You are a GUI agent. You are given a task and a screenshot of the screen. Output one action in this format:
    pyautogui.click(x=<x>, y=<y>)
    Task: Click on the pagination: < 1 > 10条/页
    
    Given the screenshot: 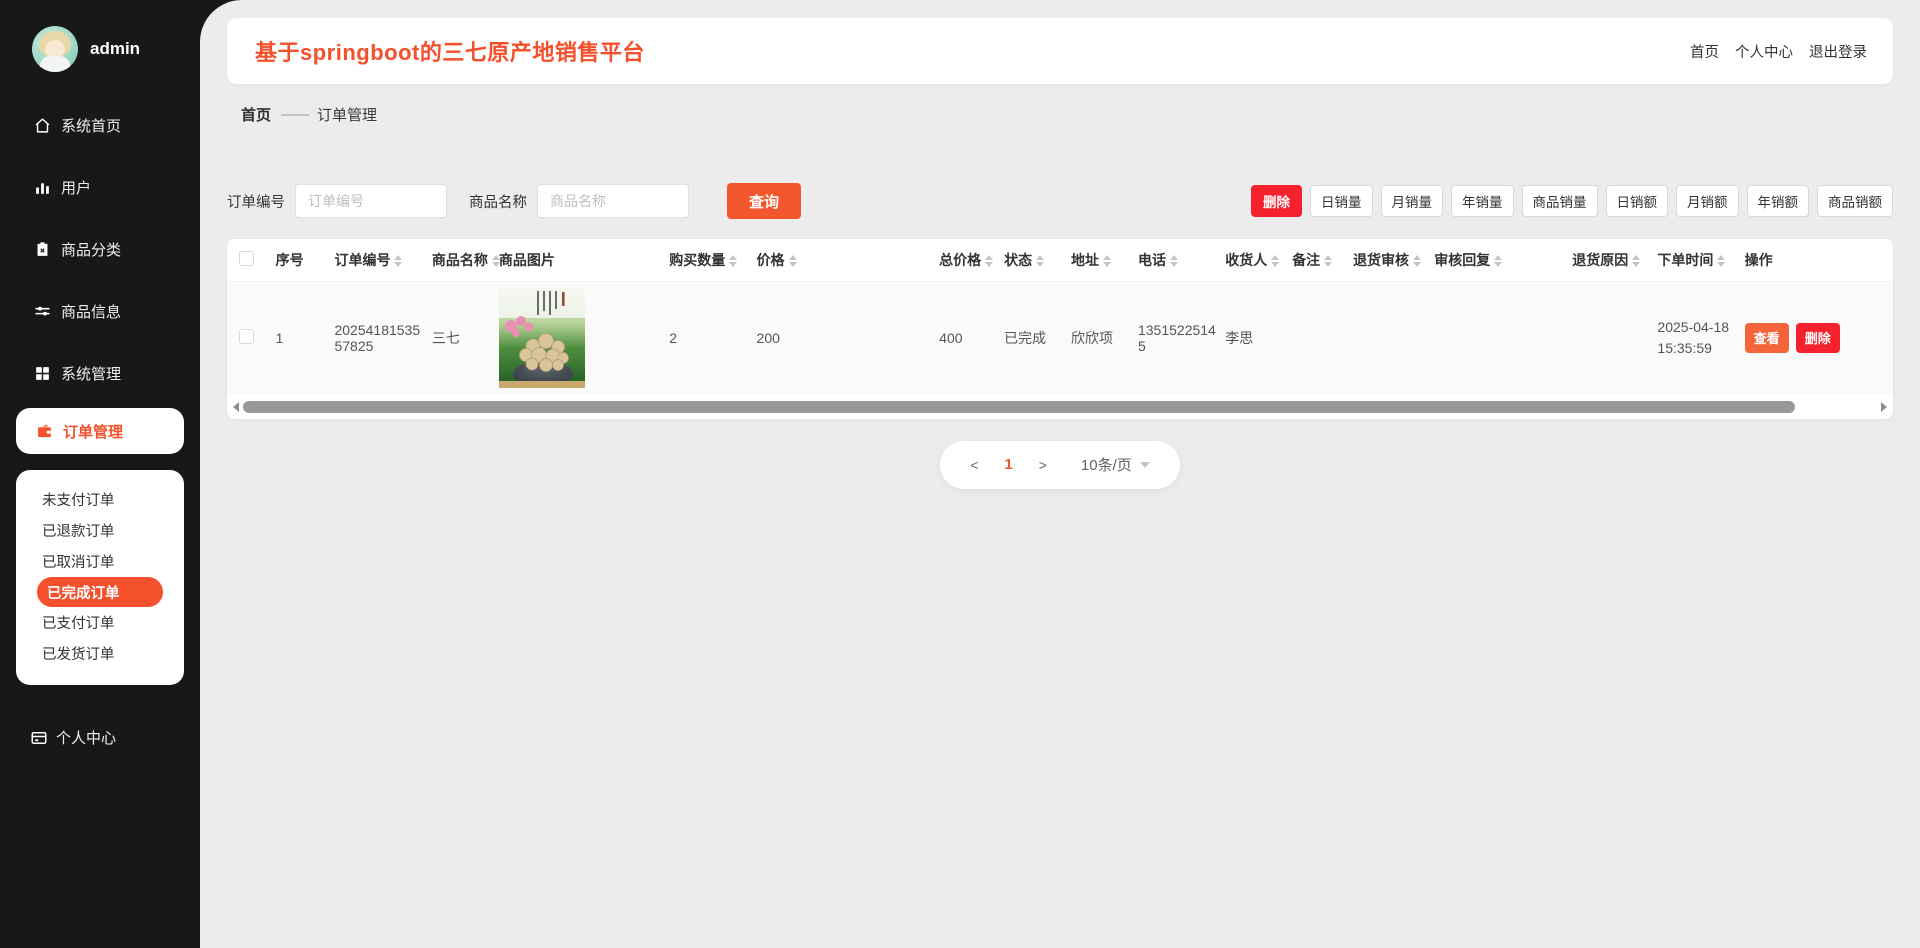 What is the action you would take?
    pyautogui.click(x=1060, y=464)
    